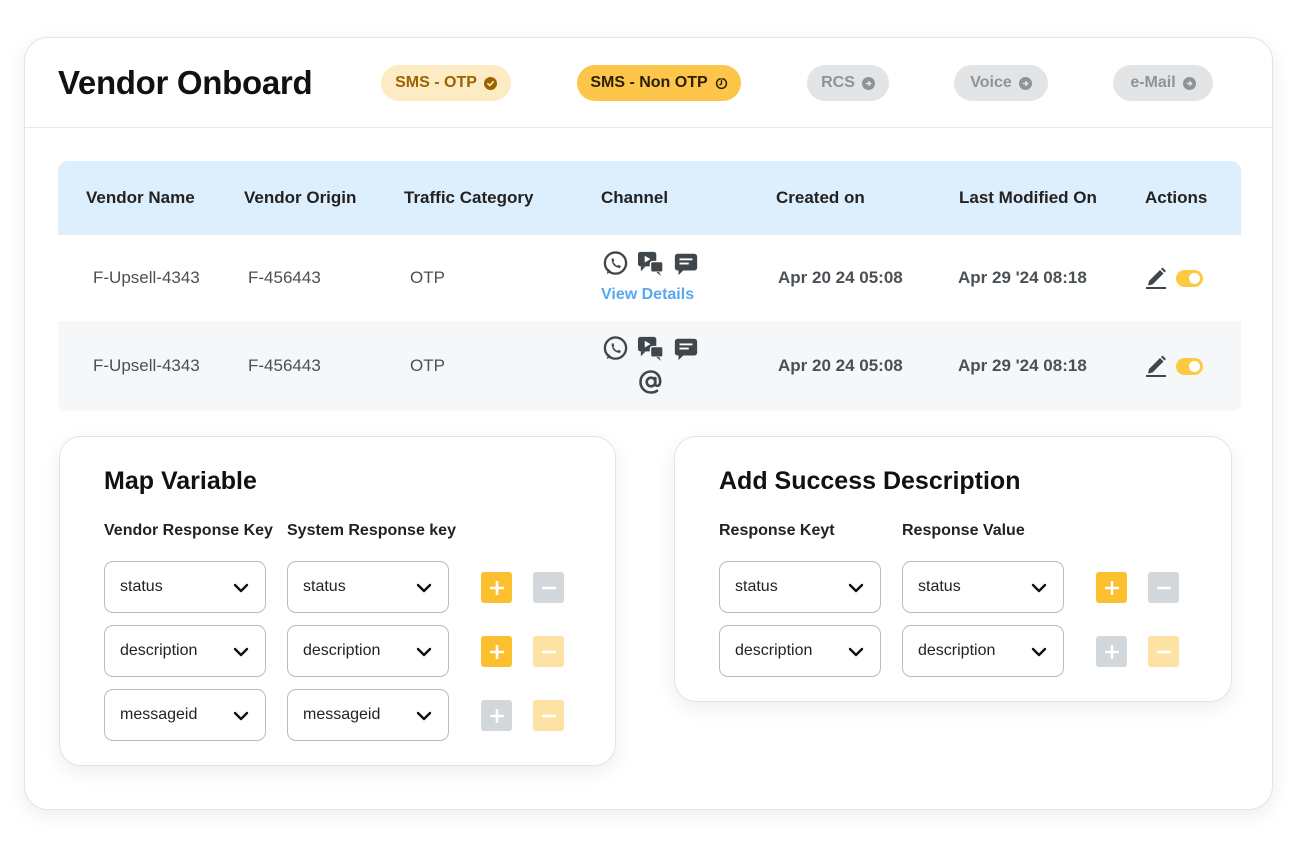  What do you see at coordinates (651, 382) in the screenshot?
I see `email-at-icon` at bounding box center [651, 382].